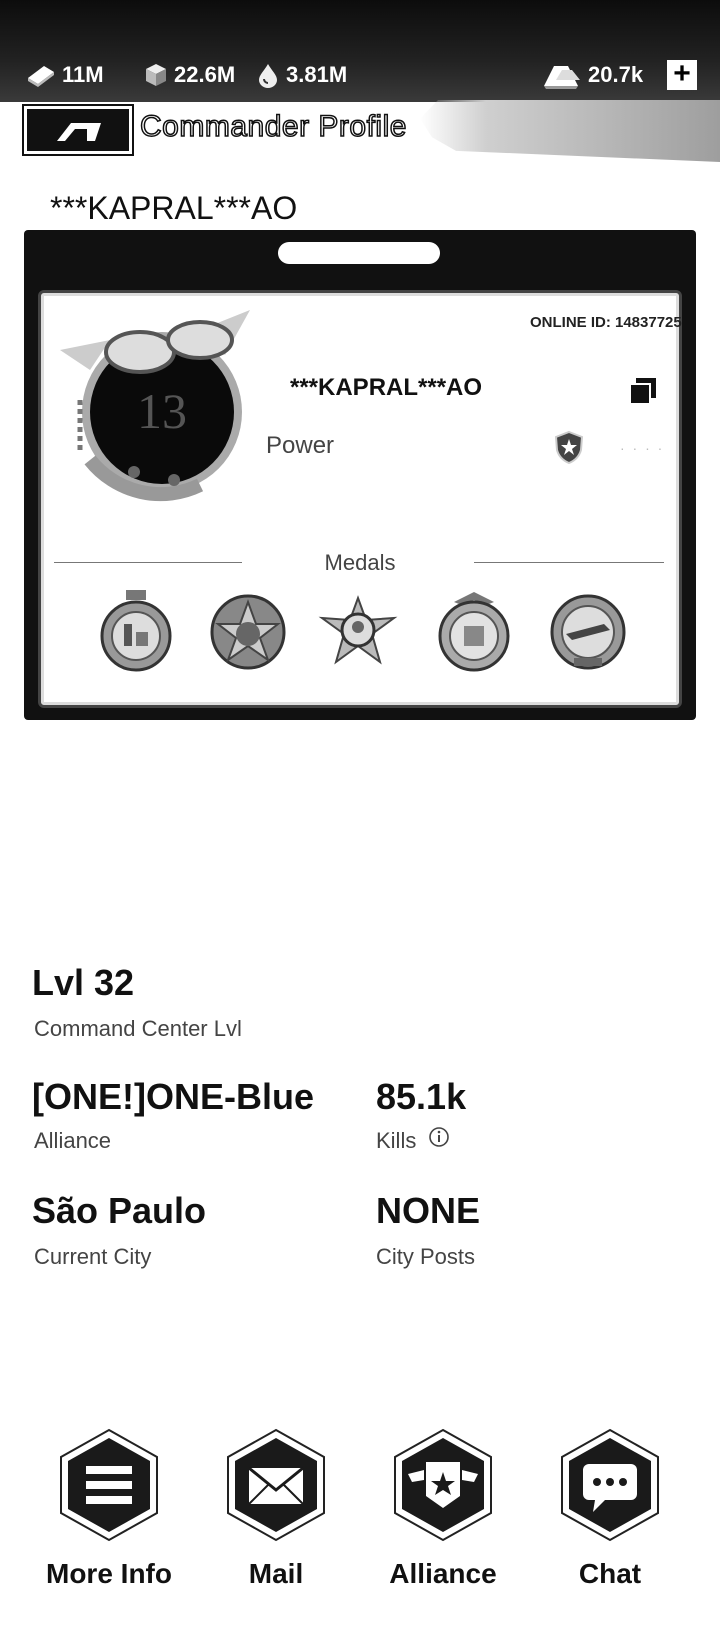  Describe the element at coordinates (317, 74) in the screenshot. I see `oil-value: 3.81M` at that location.